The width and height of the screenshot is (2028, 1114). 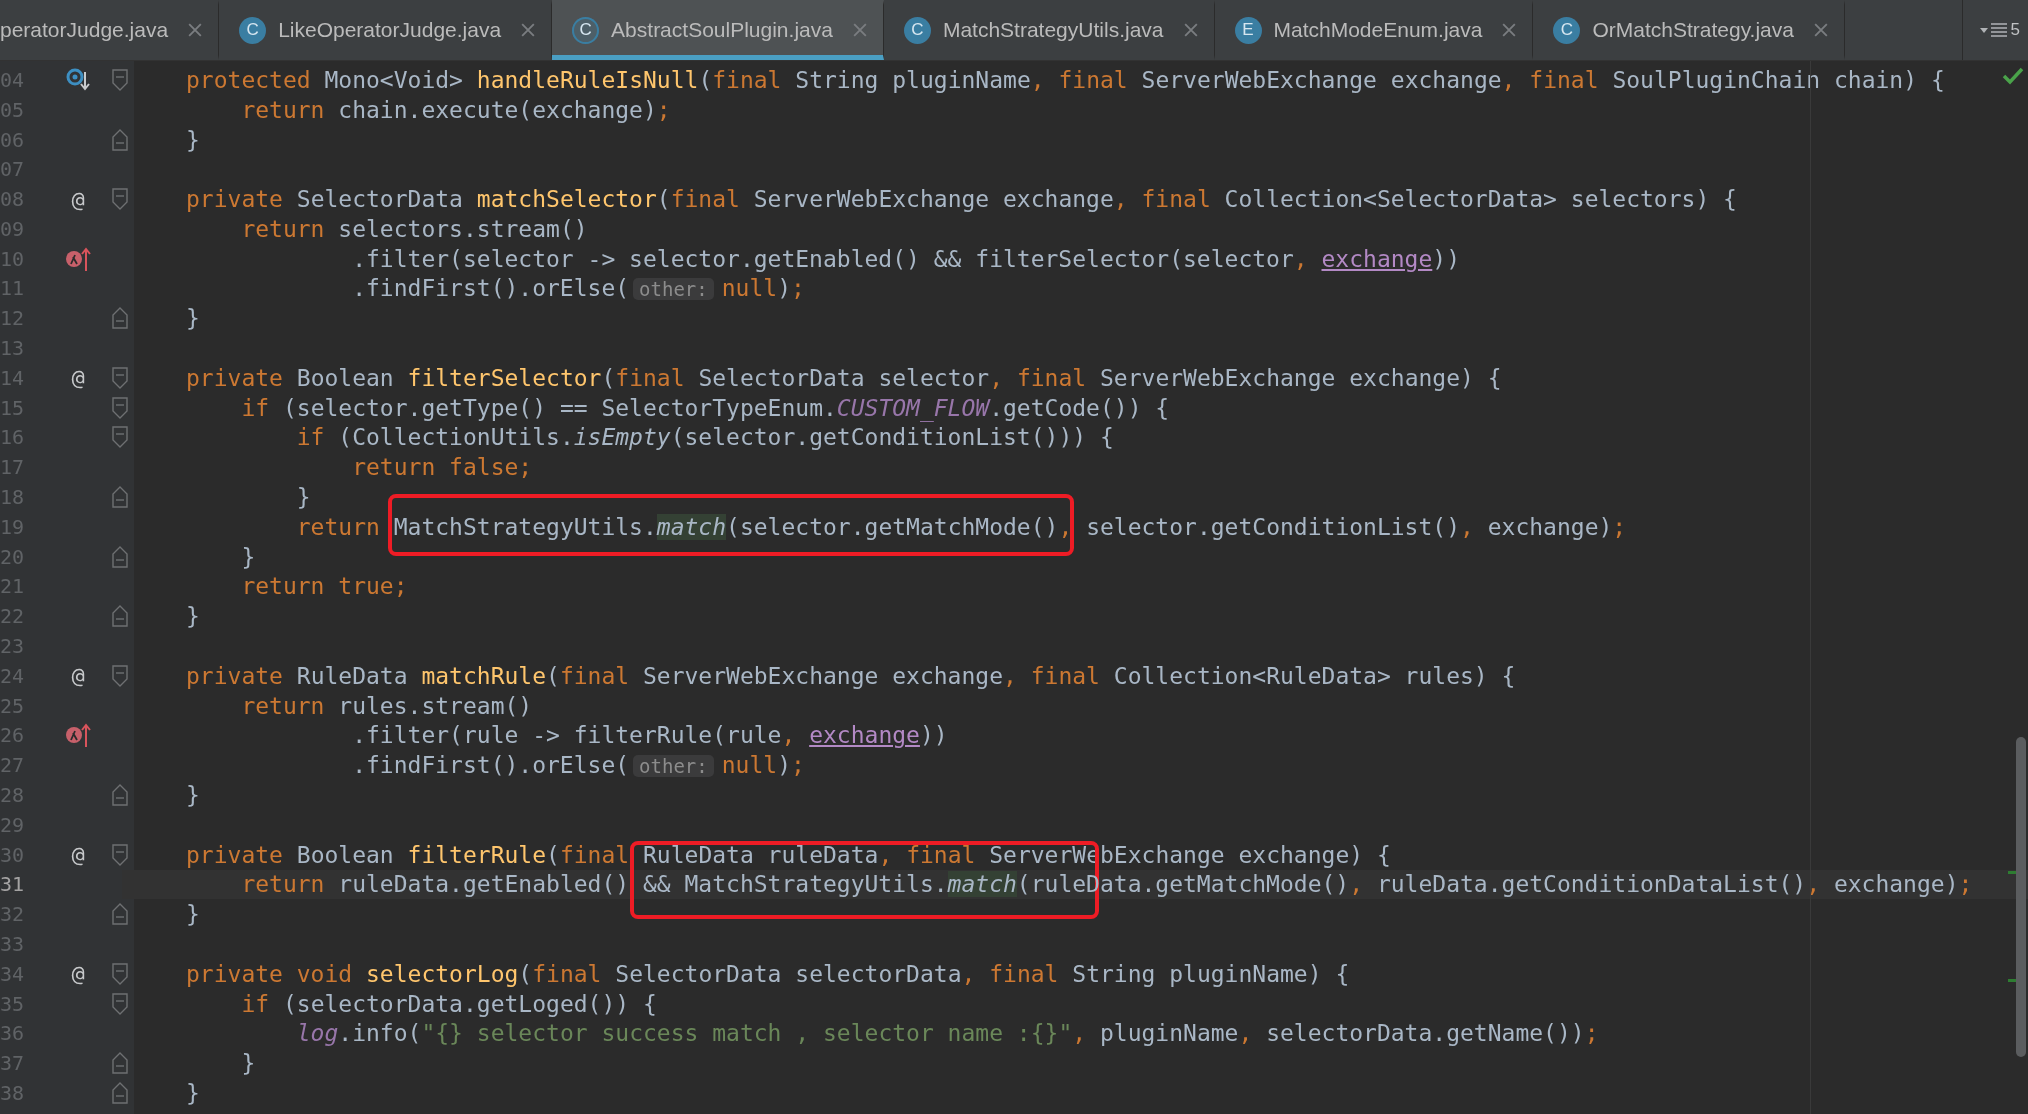 I want to click on check-icon, so click(x=2013, y=76).